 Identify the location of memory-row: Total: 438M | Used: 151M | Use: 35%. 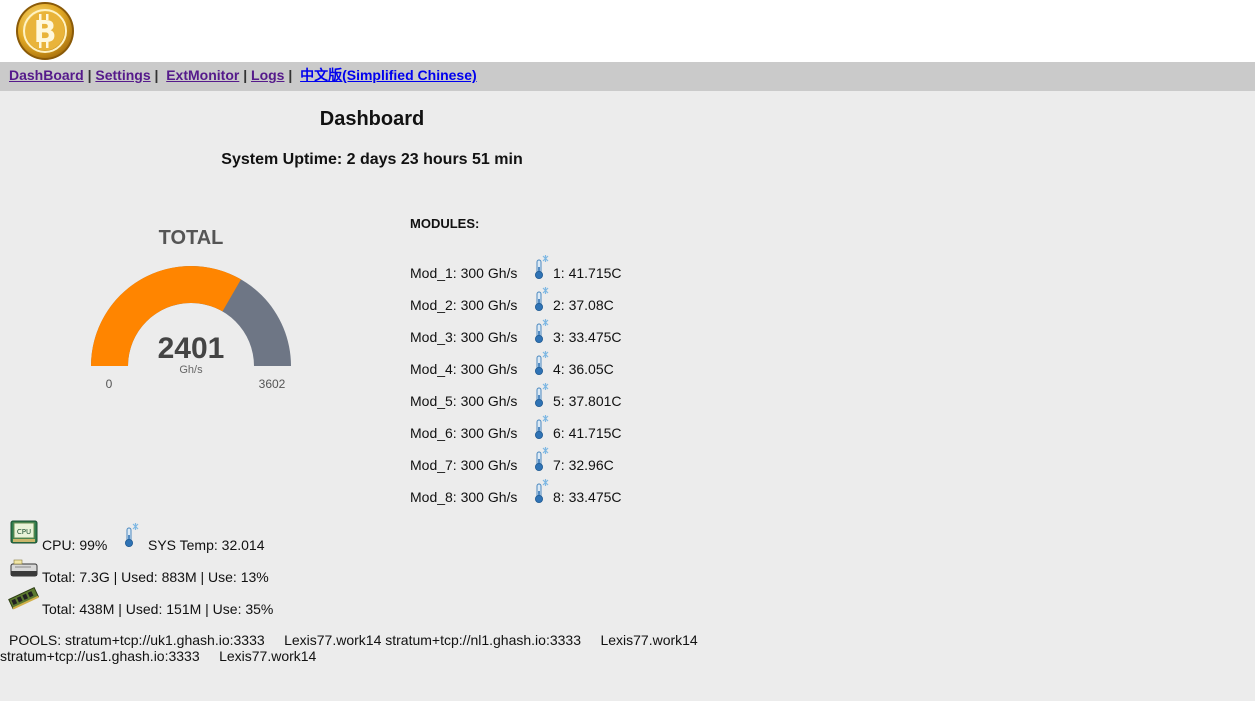
(168, 601).